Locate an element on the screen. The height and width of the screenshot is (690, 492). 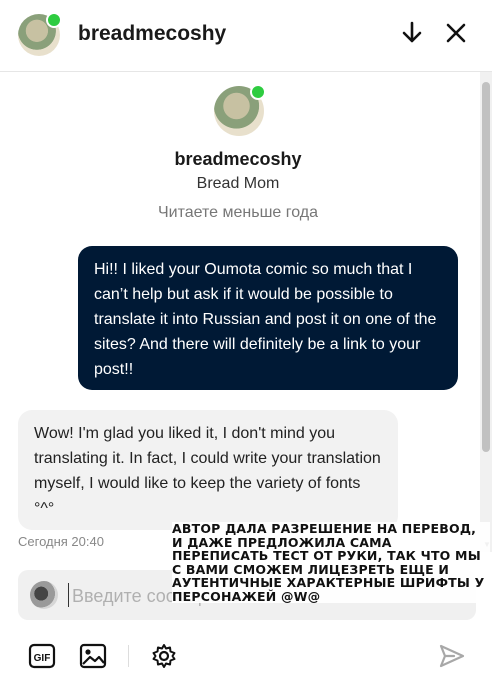
chat-header: breadmecoshy is located at coordinates (246, 36).